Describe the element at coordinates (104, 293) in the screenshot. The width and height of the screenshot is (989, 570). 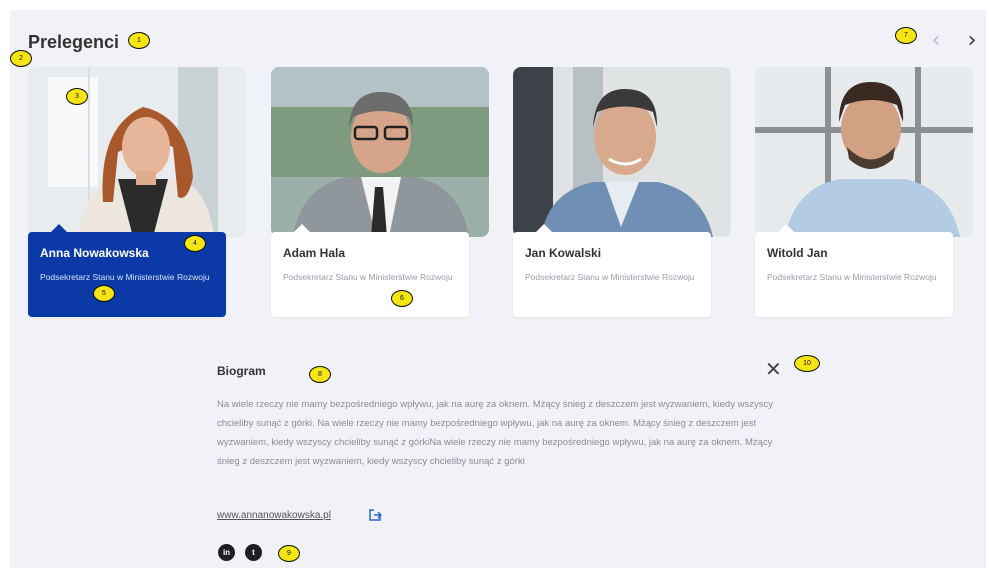
I see `annotation-marker: 5` at that location.